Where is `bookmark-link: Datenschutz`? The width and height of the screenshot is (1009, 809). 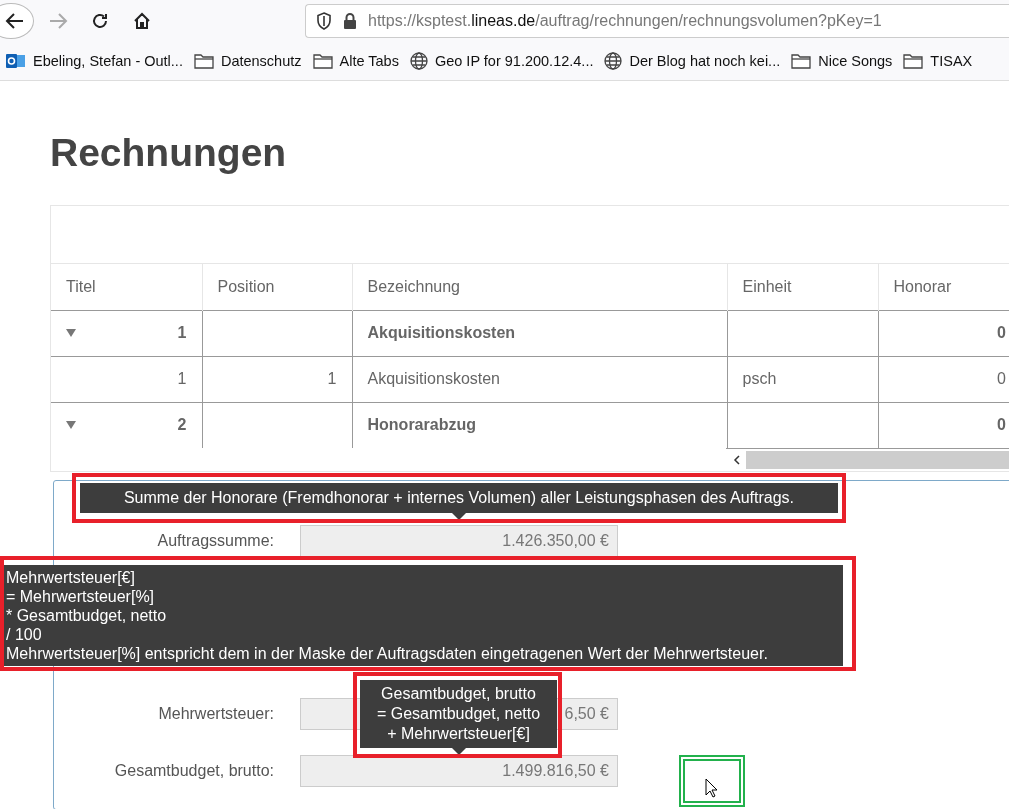
bookmark-link: Datenschutz is located at coordinates (261, 61).